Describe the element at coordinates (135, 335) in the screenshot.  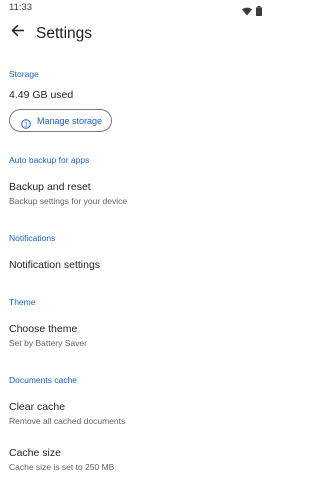
I see `choose-theme-item: Choose theme Set by Battery Saver` at that location.